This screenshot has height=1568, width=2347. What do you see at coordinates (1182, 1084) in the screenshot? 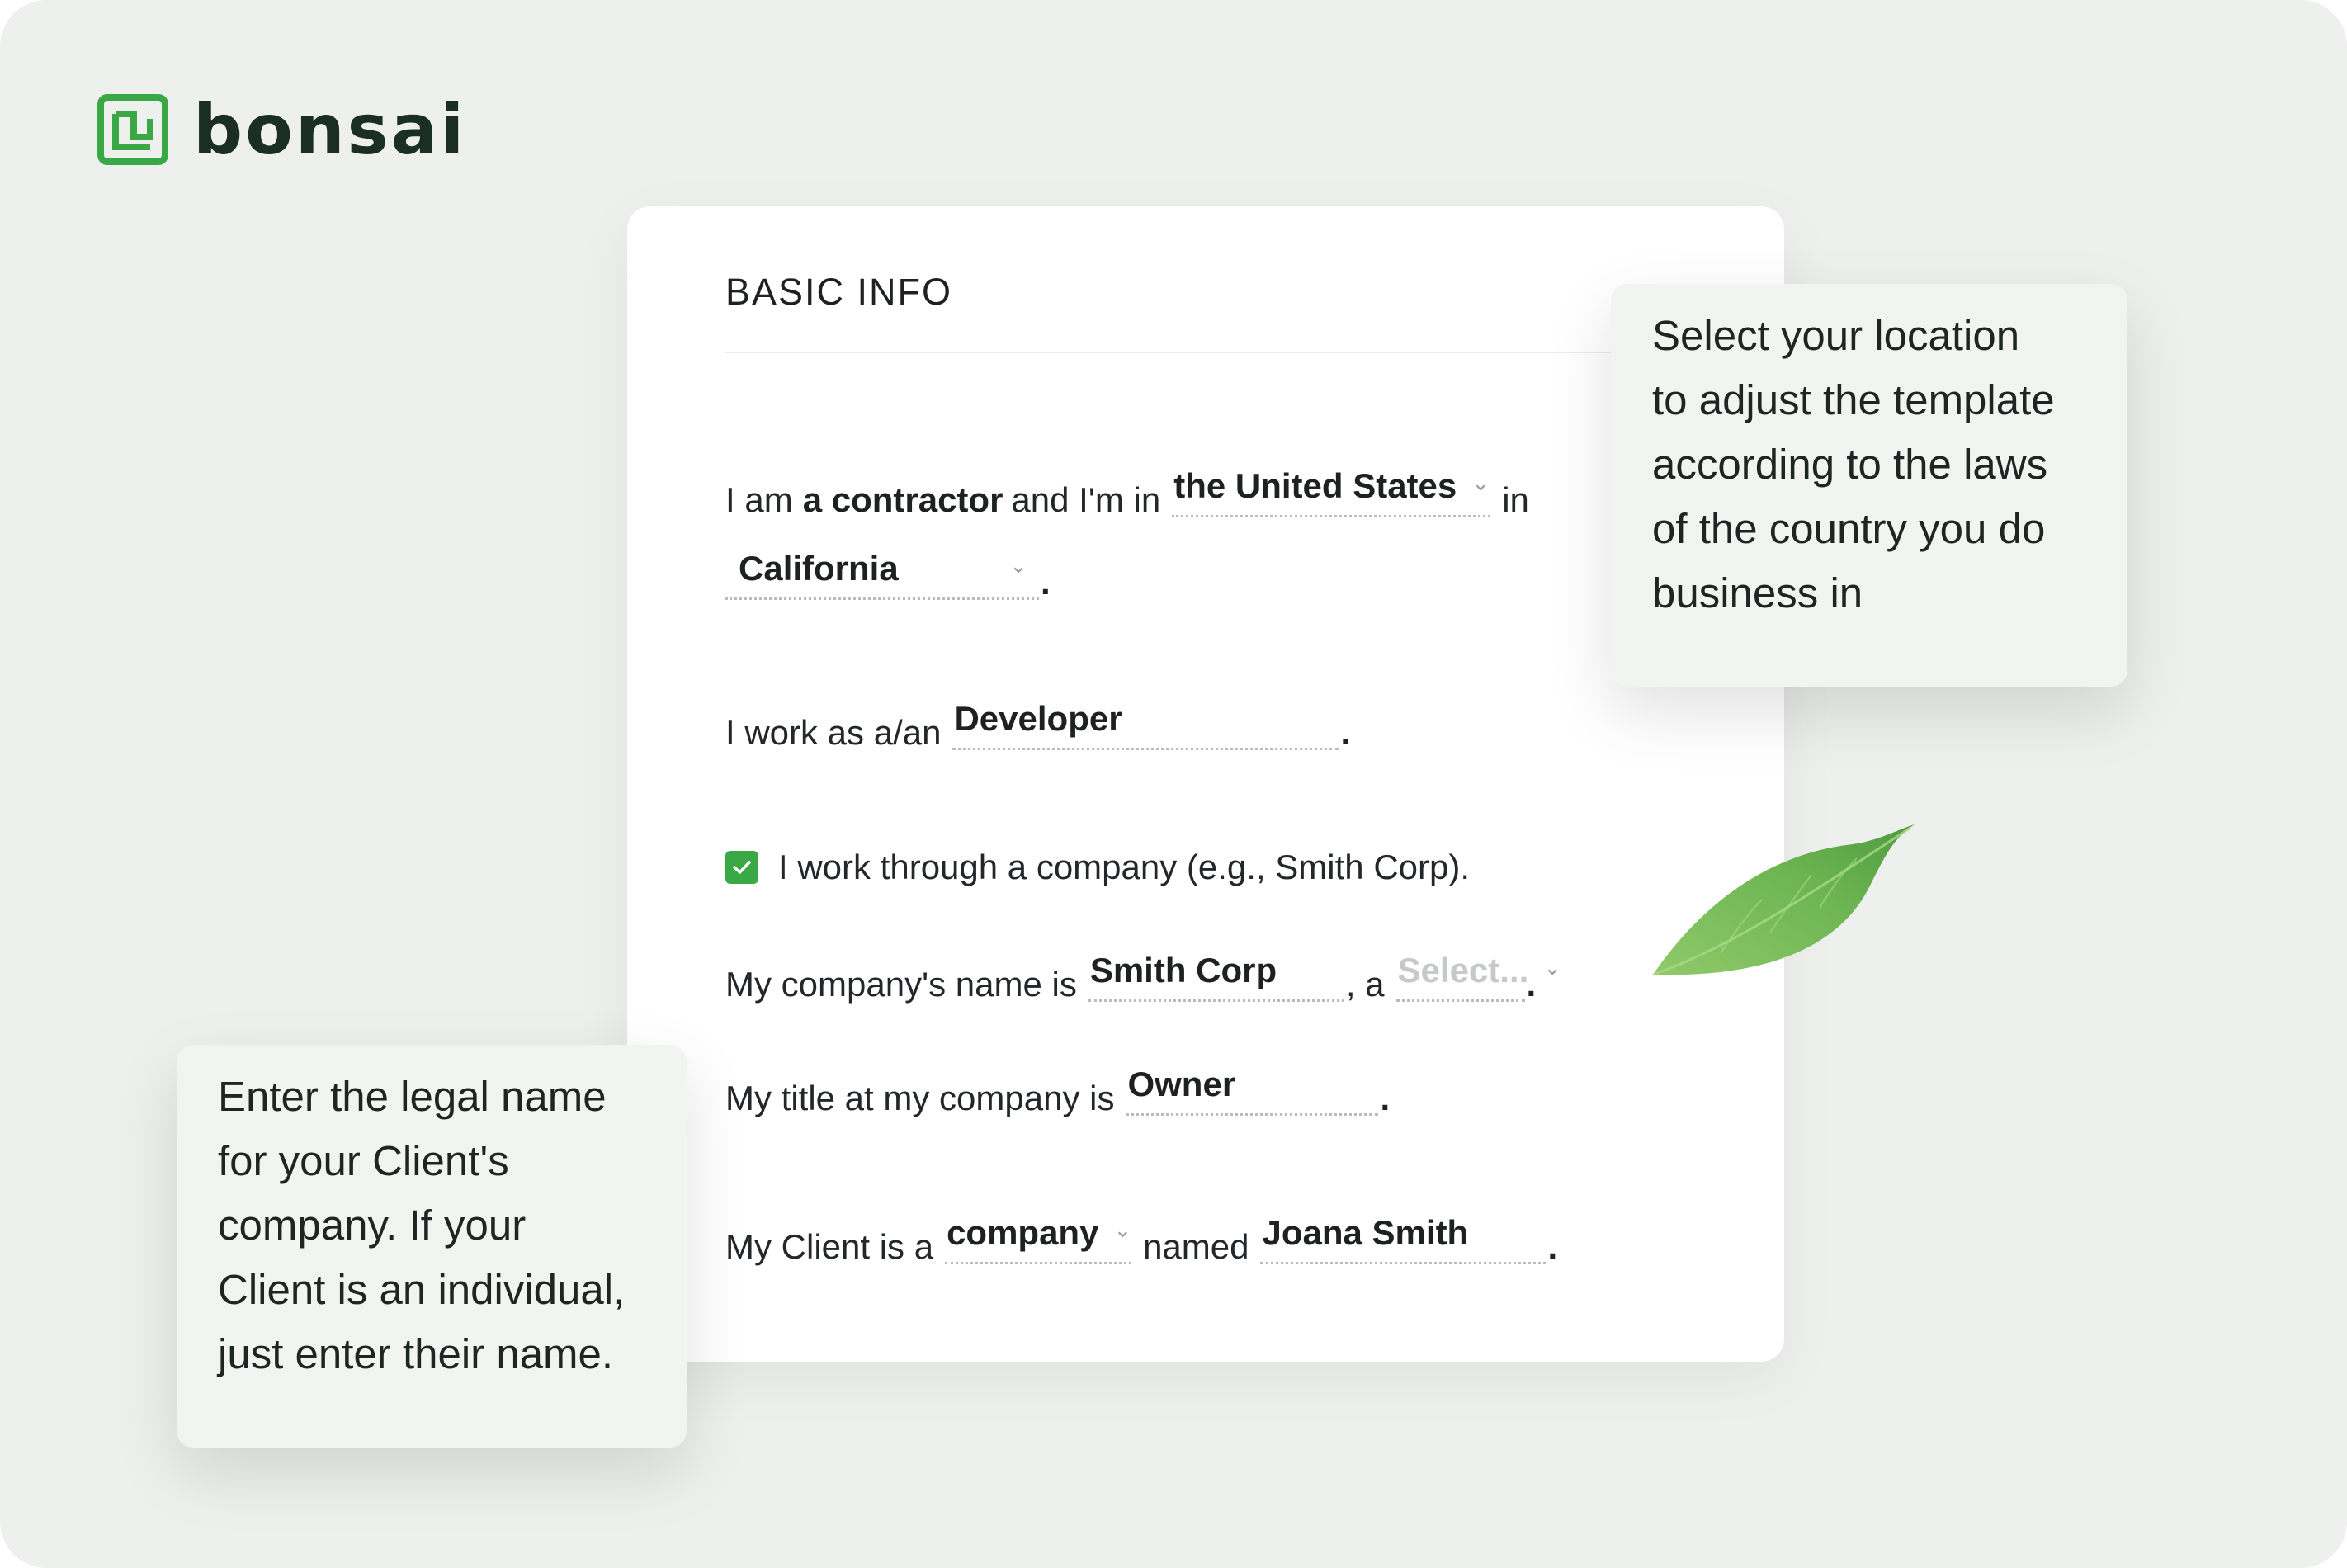
I see `company-title-value: Owner` at bounding box center [1182, 1084].